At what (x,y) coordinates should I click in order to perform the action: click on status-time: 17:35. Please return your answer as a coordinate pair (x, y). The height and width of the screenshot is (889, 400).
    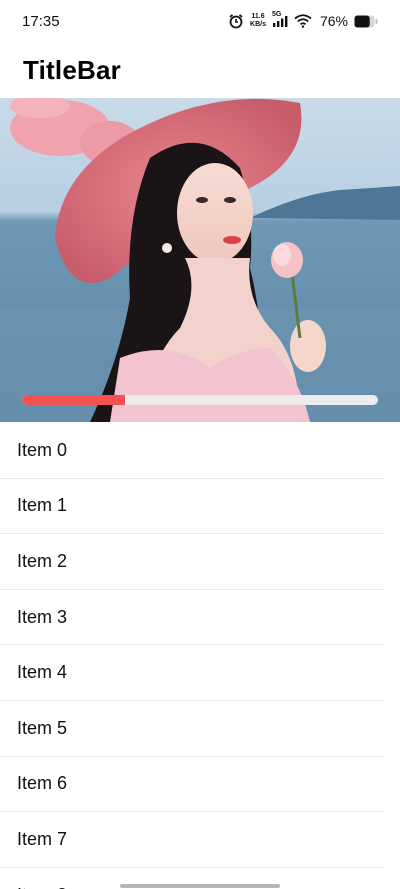
    Looking at the image, I should click on (41, 21).